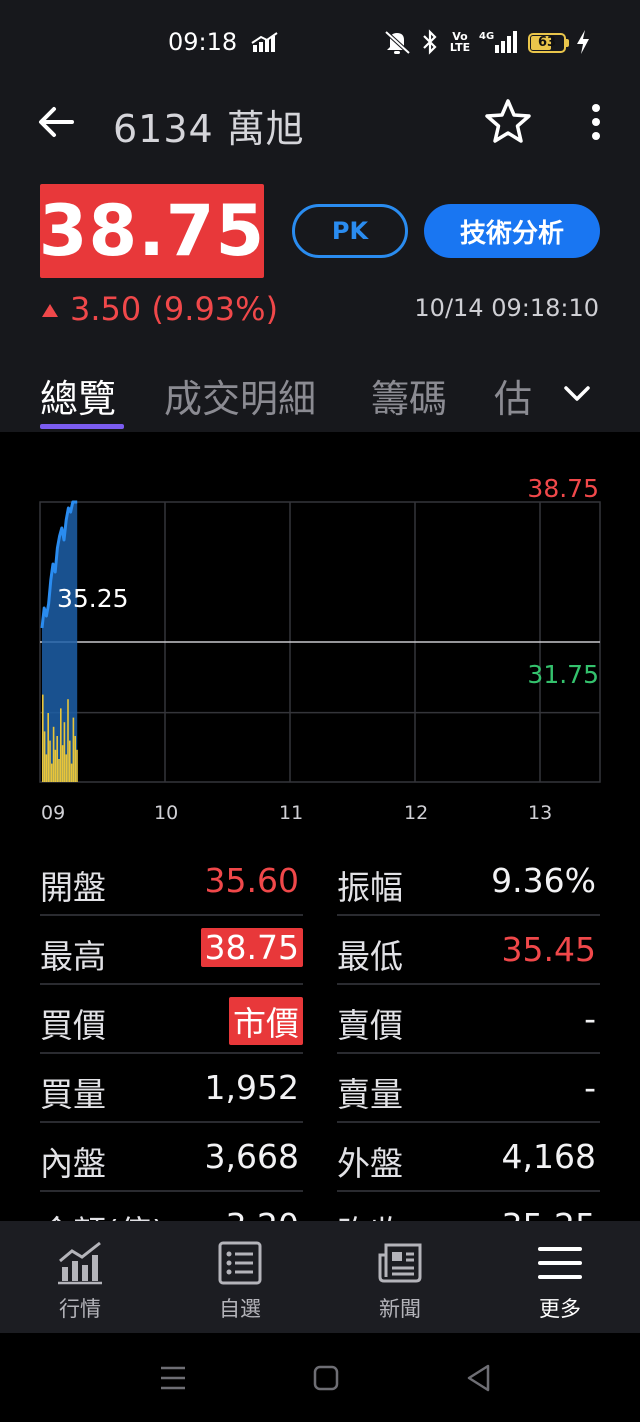 The image size is (640, 1422). Describe the element at coordinates (73, 1163) in the screenshot. I see `stat-label: 內盤` at that location.